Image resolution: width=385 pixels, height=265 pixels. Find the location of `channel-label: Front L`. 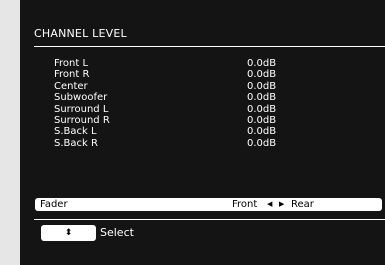

channel-label: Front L is located at coordinates (71, 63).